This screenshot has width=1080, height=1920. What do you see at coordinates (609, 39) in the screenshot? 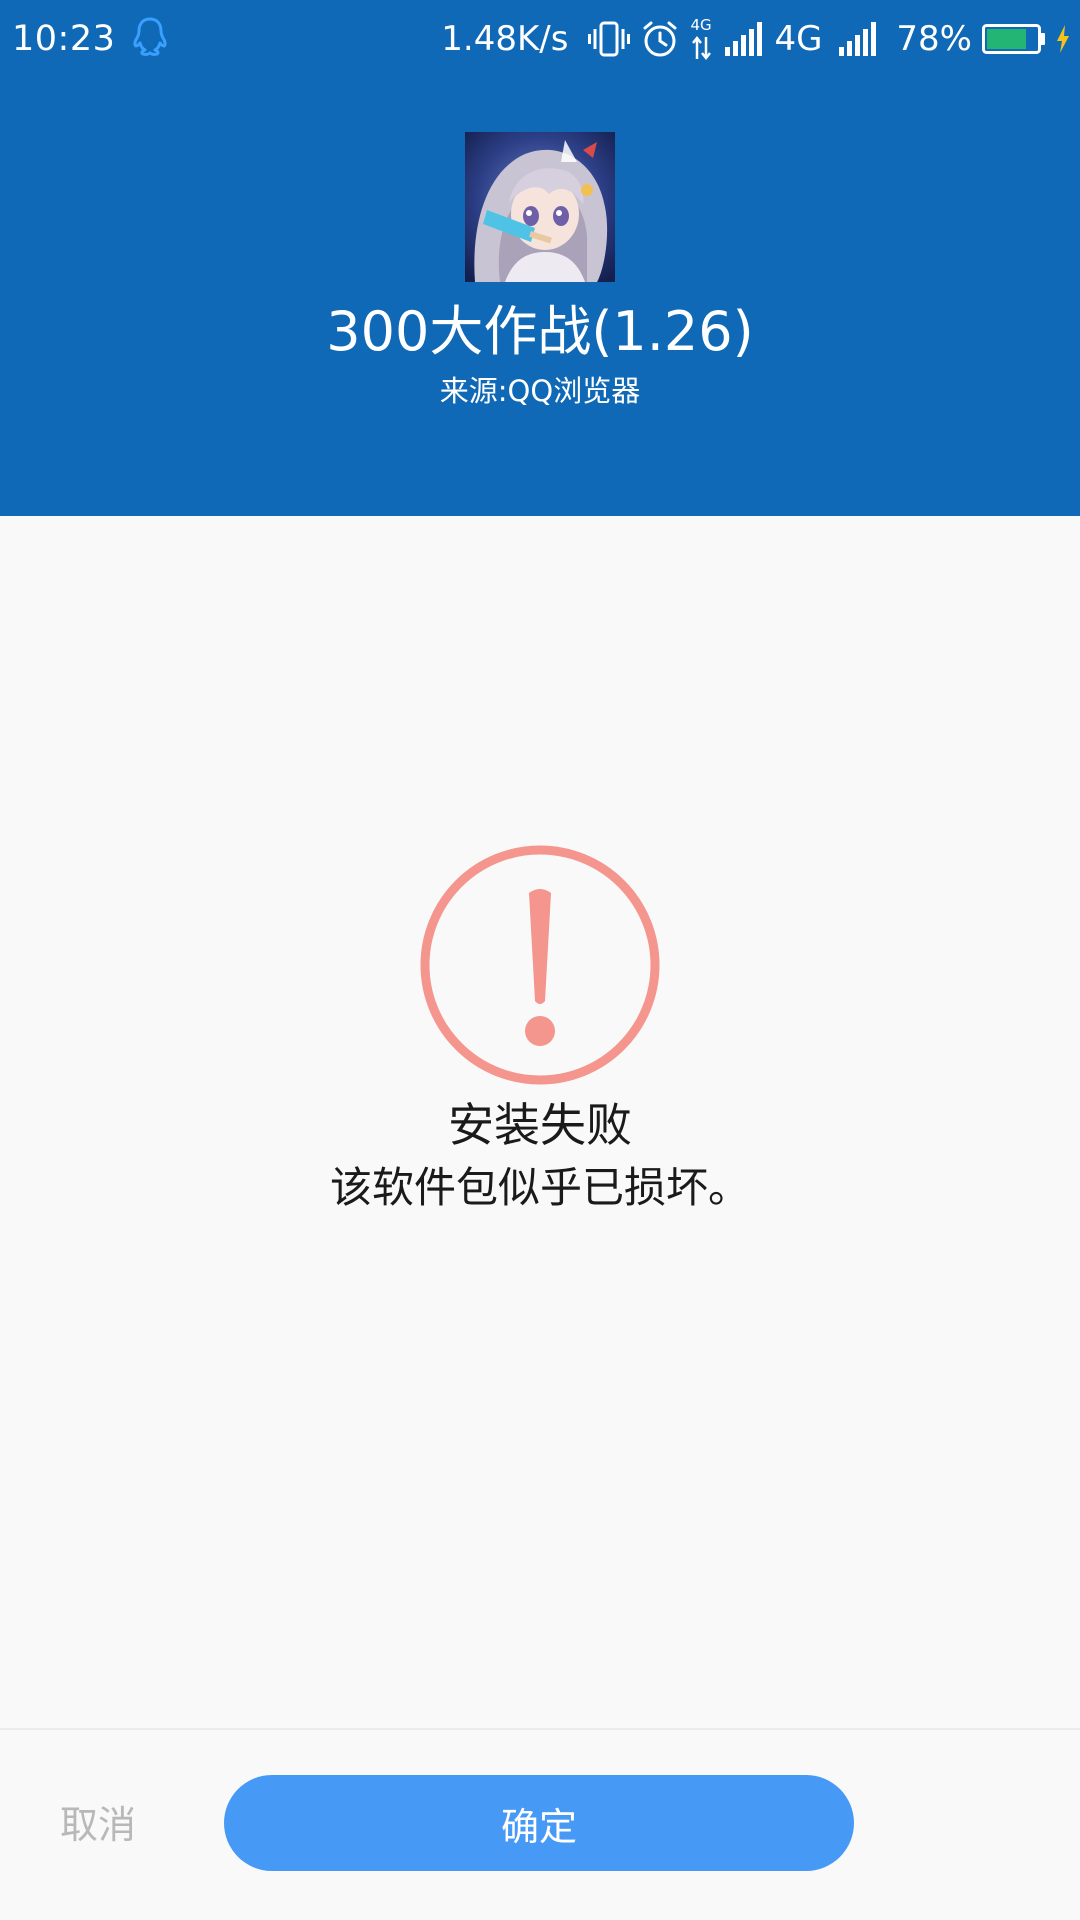
I see `vibrate-icon` at bounding box center [609, 39].